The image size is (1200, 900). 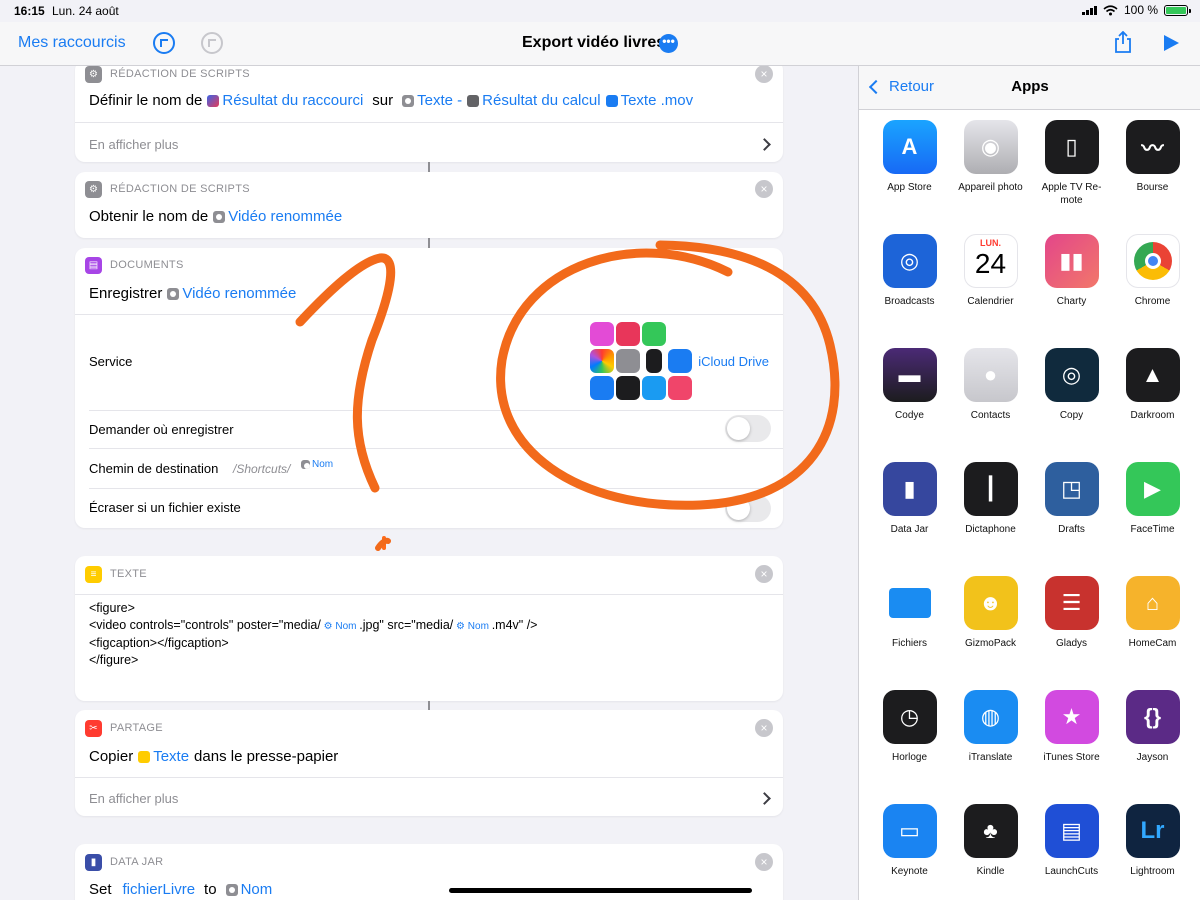 I want to click on action-word: to, so click(x=210, y=889).